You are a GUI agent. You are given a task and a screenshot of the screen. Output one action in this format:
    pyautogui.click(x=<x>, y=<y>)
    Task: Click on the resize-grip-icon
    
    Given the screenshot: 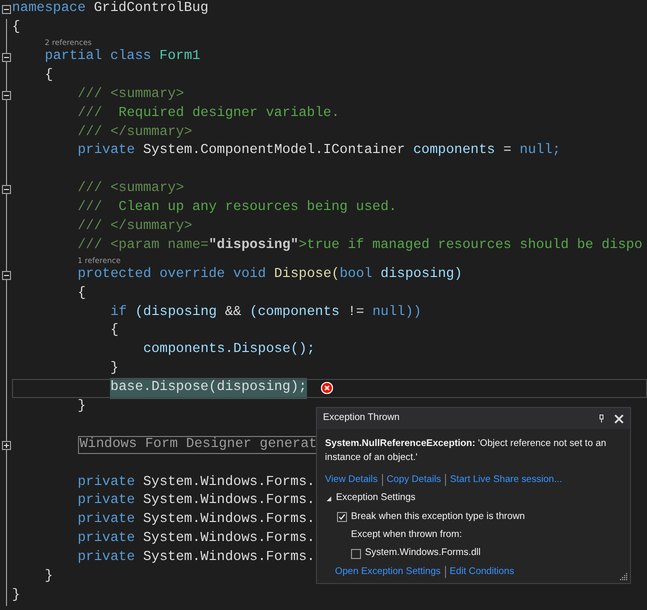 What is the action you would take?
    pyautogui.click(x=623, y=577)
    